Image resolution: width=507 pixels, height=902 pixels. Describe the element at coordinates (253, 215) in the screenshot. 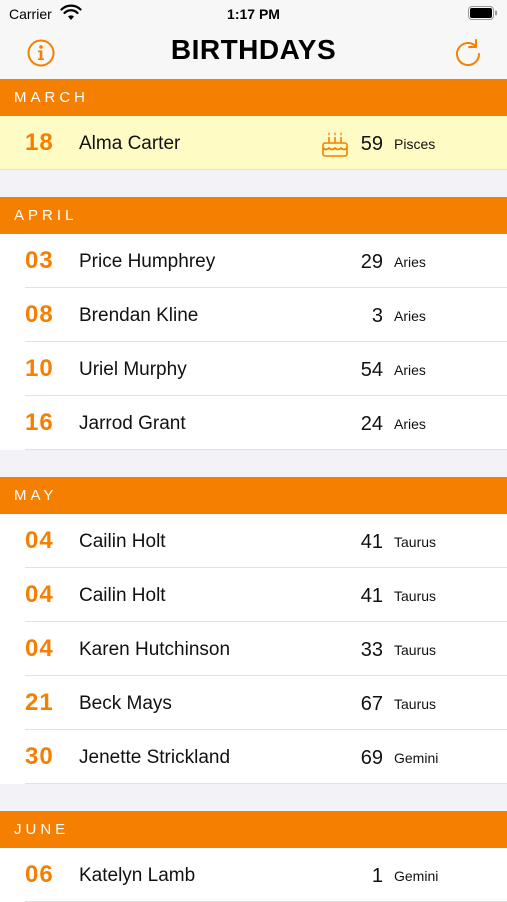

I see `section-header-april: APRIL` at that location.